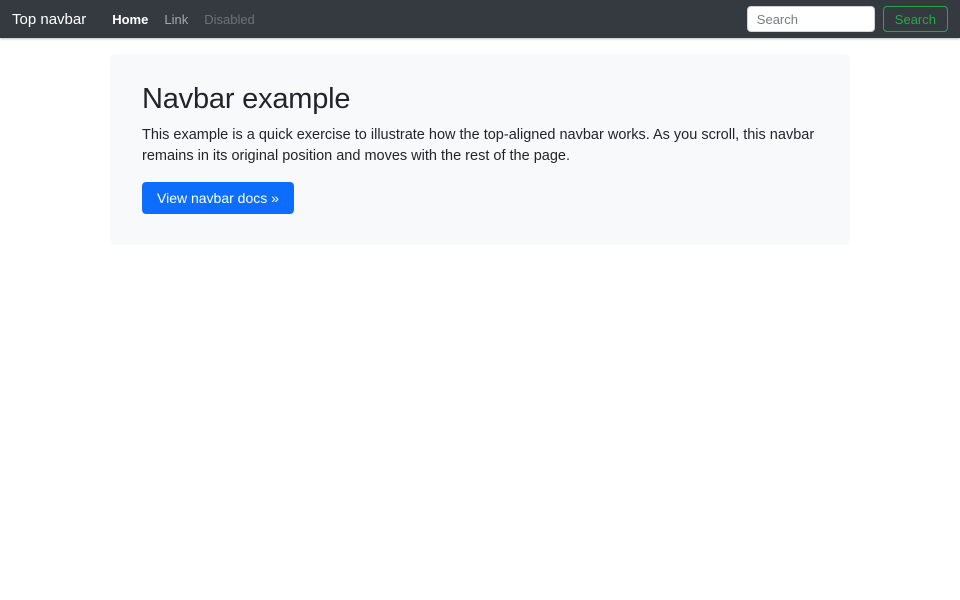 This screenshot has height=600, width=960. I want to click on navbar-brand: Top navbar, so click(49, 19).